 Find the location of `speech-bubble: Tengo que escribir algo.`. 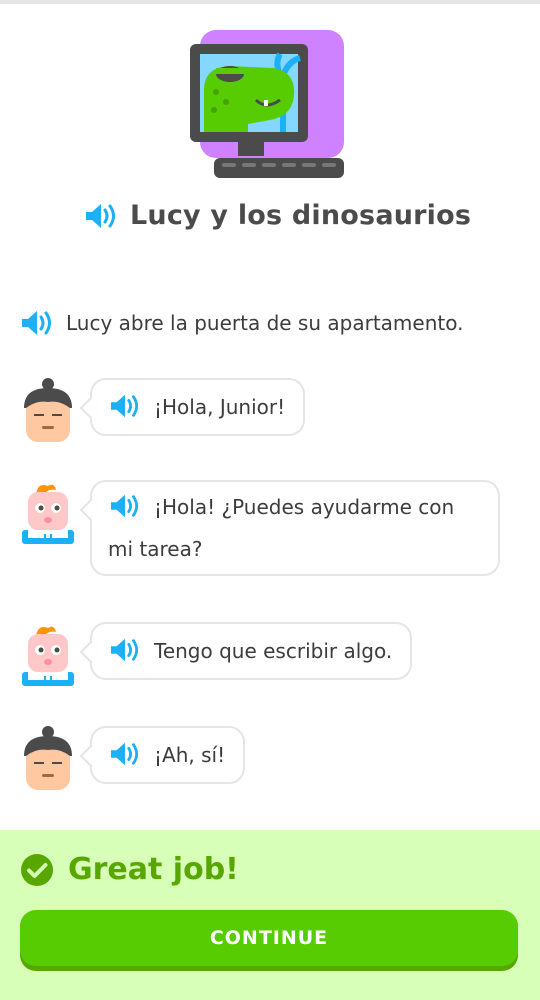

speech-bubble: Tengo que escribir algo. is located at coordinates (251, 651).